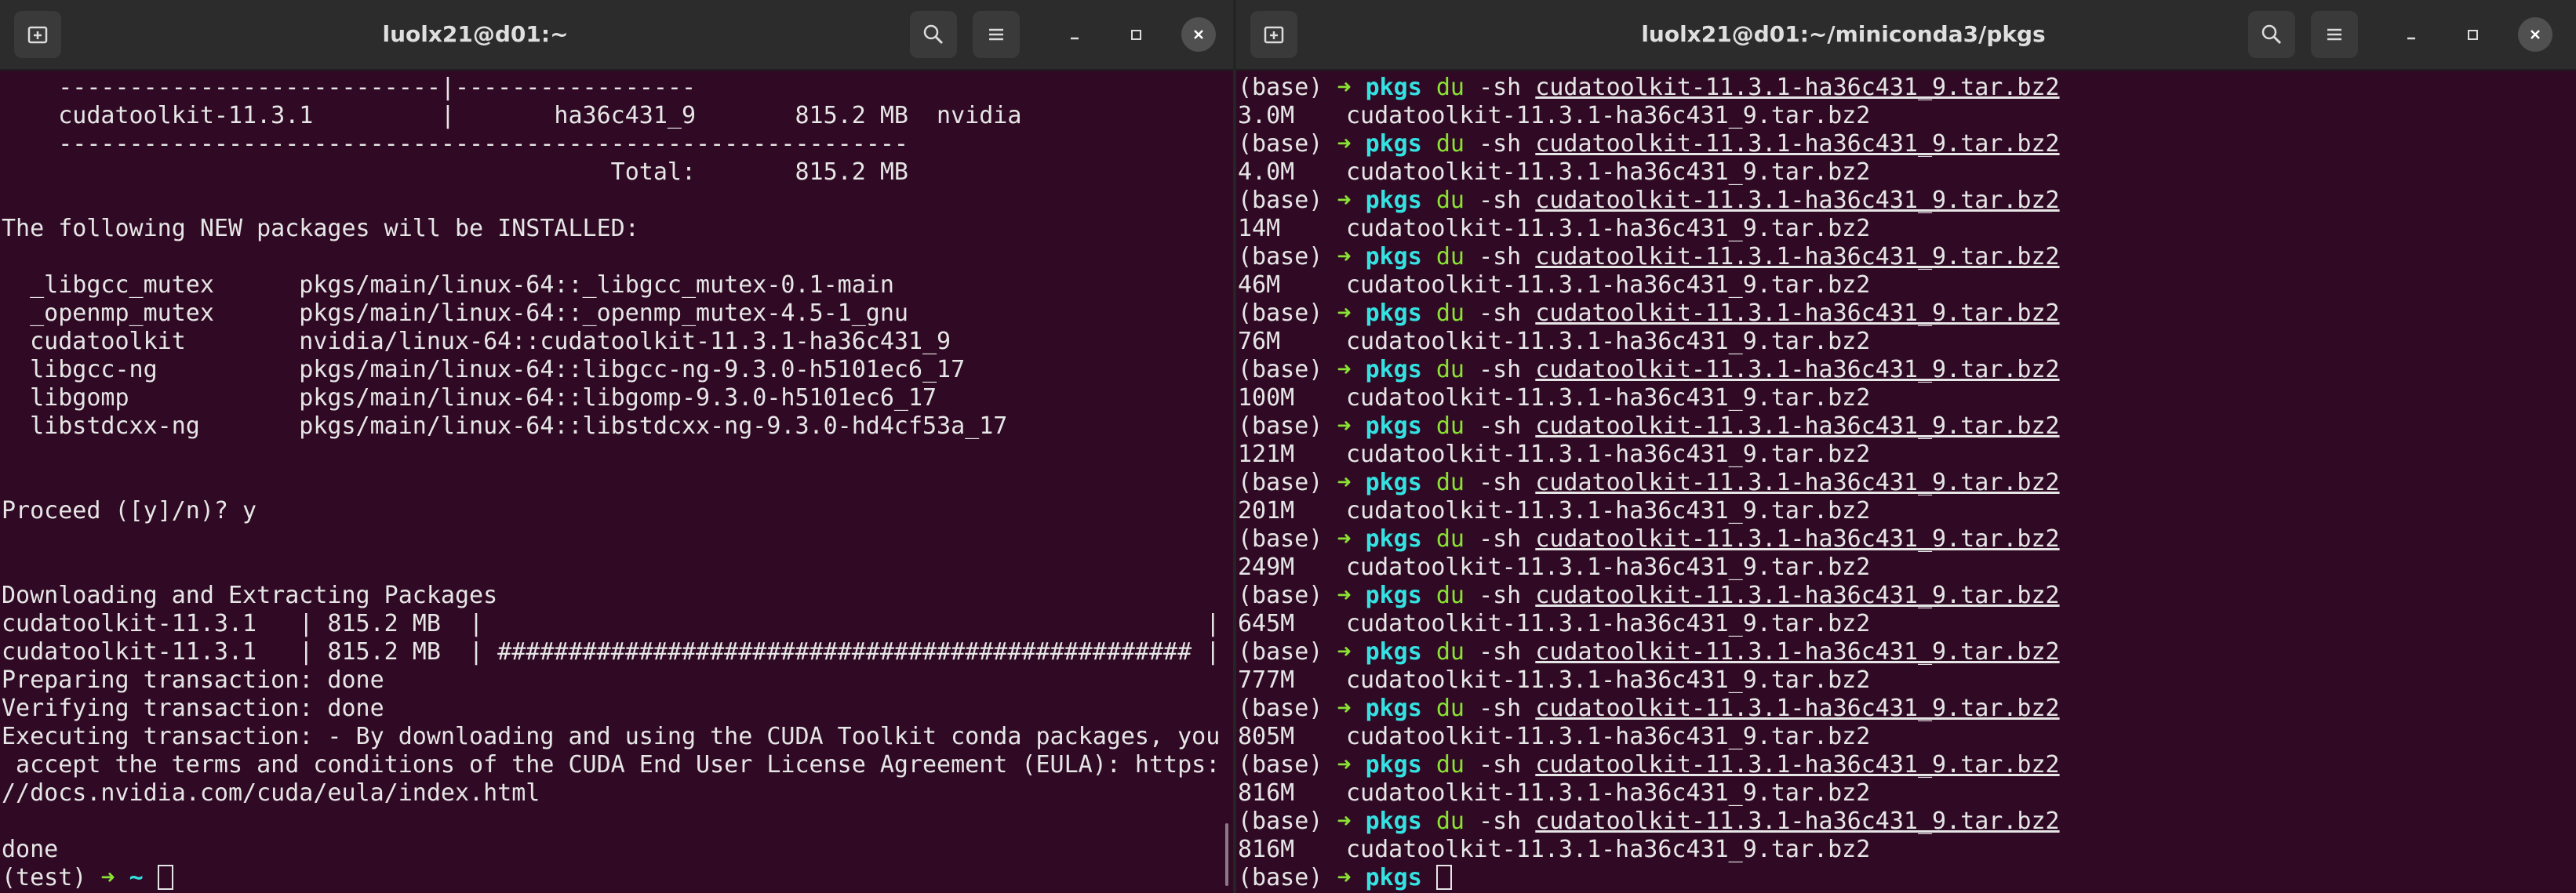  I want to click on window-title: luolx21@d01:~, so click(475, 34).